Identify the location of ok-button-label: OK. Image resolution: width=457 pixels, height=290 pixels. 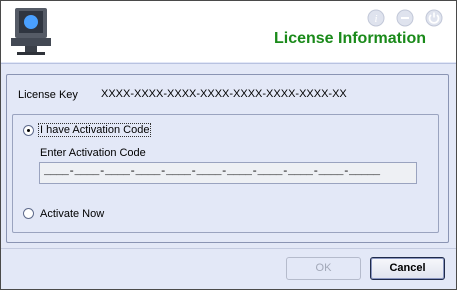
(323, 268).